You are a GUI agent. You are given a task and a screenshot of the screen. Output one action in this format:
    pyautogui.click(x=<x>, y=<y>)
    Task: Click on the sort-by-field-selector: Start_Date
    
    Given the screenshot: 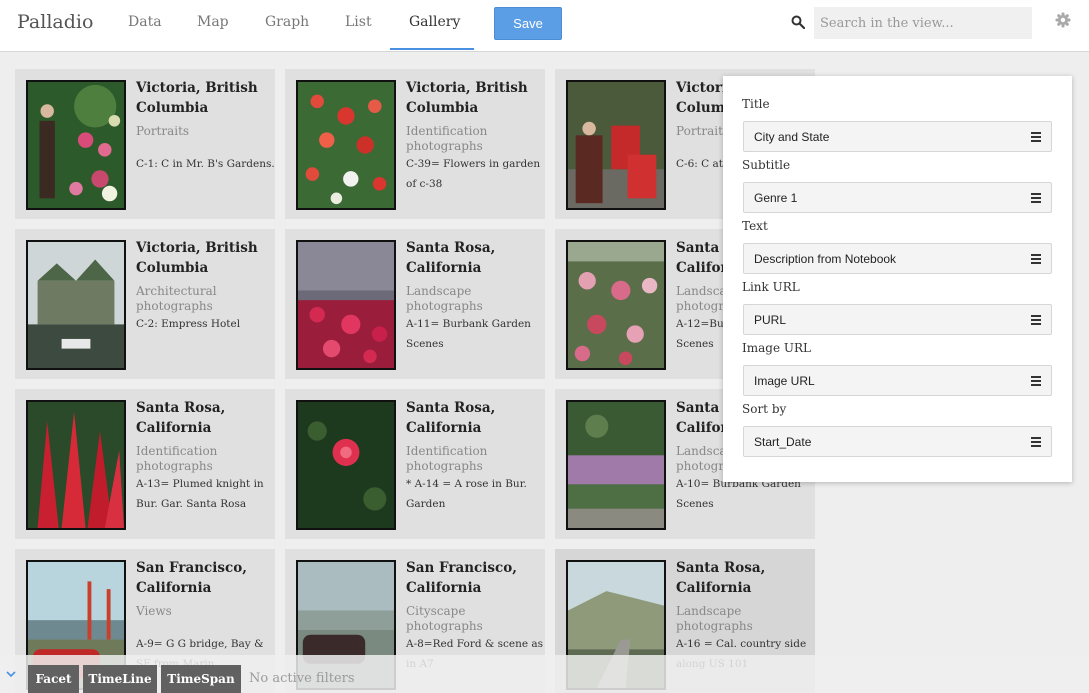 What is the action you would take?
    pyautogui.click(x=897, y=441)
    